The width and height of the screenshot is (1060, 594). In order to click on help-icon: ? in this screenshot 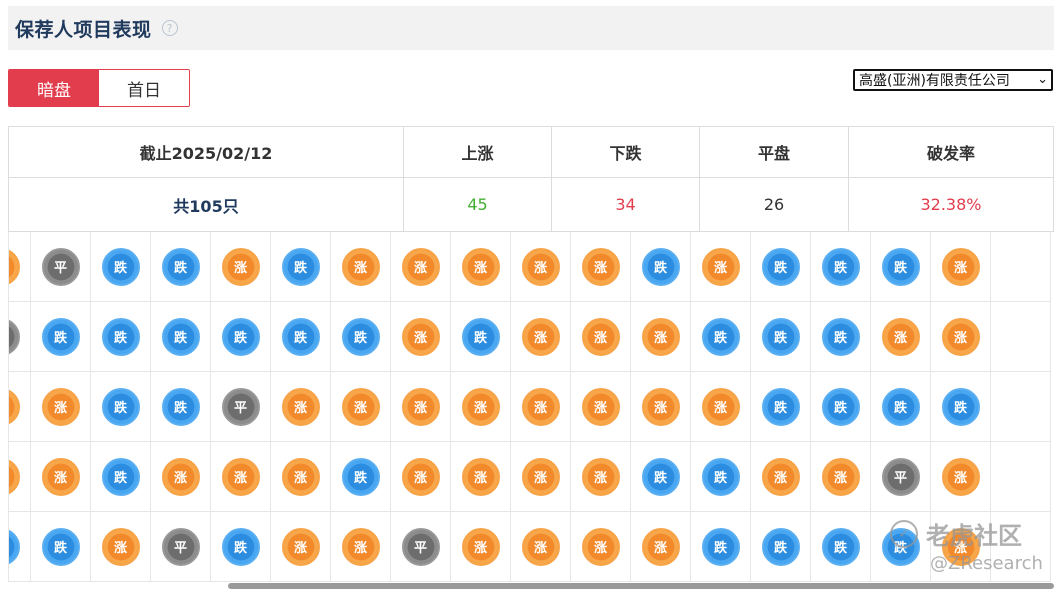, I will do `click(169, 28)`.